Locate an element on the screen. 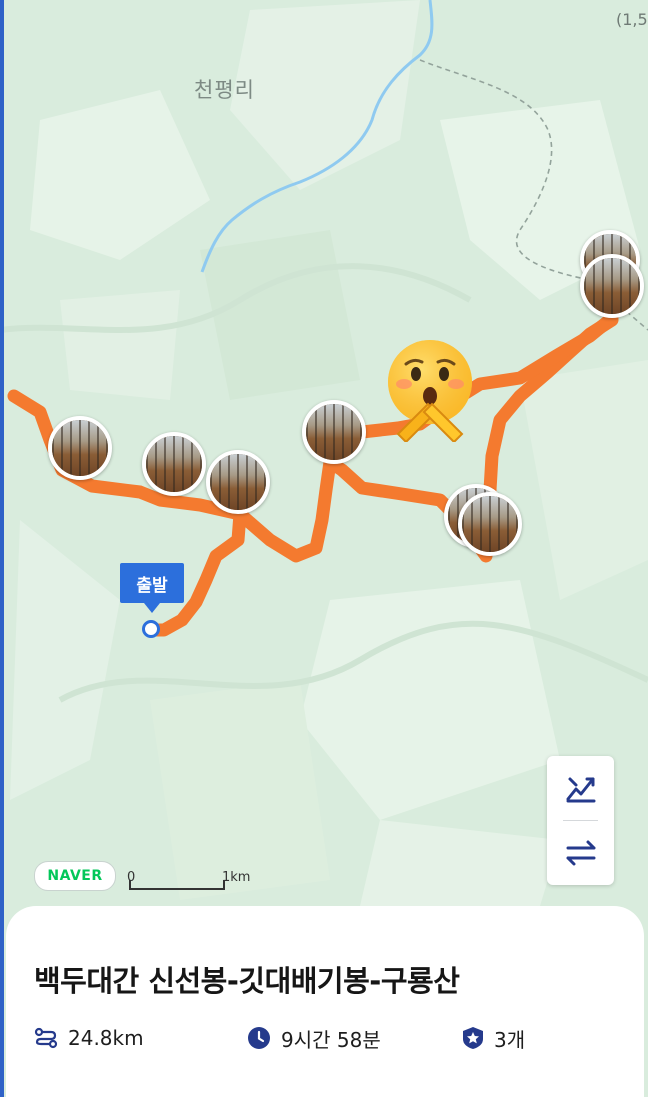 The image size is (648, 1097). scale-distance: 1km is located at coordinates (236, 877).